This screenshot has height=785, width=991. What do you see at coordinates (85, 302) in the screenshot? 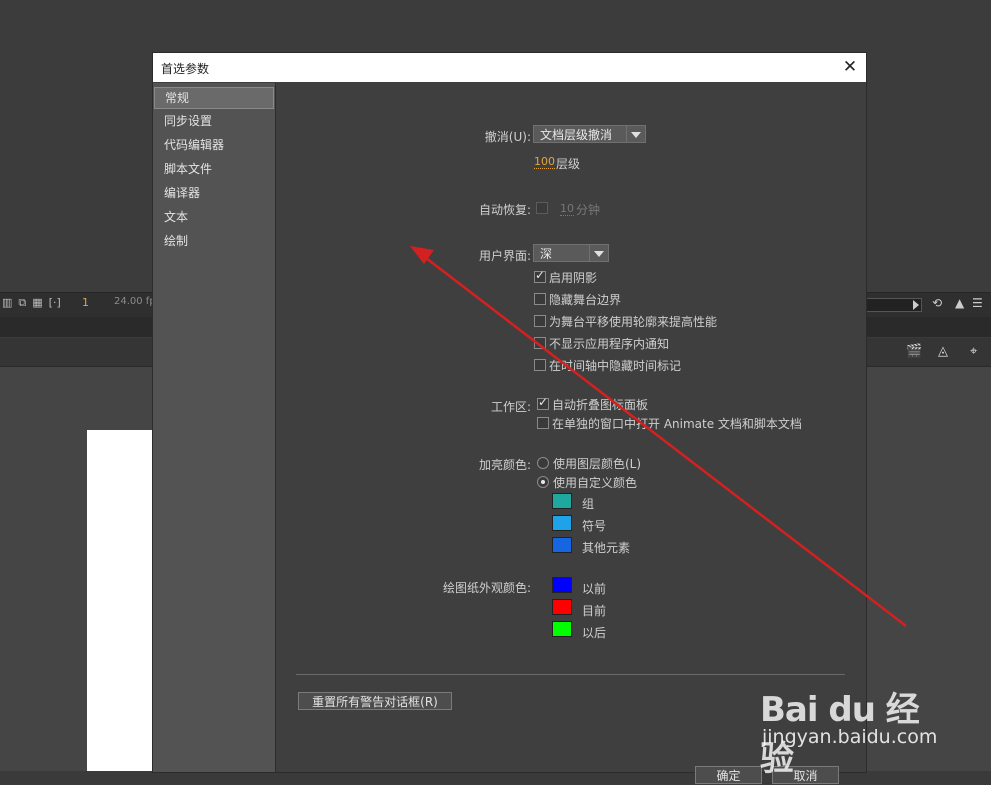
I see `current-frame: 1` at bounding box center [85, 302].